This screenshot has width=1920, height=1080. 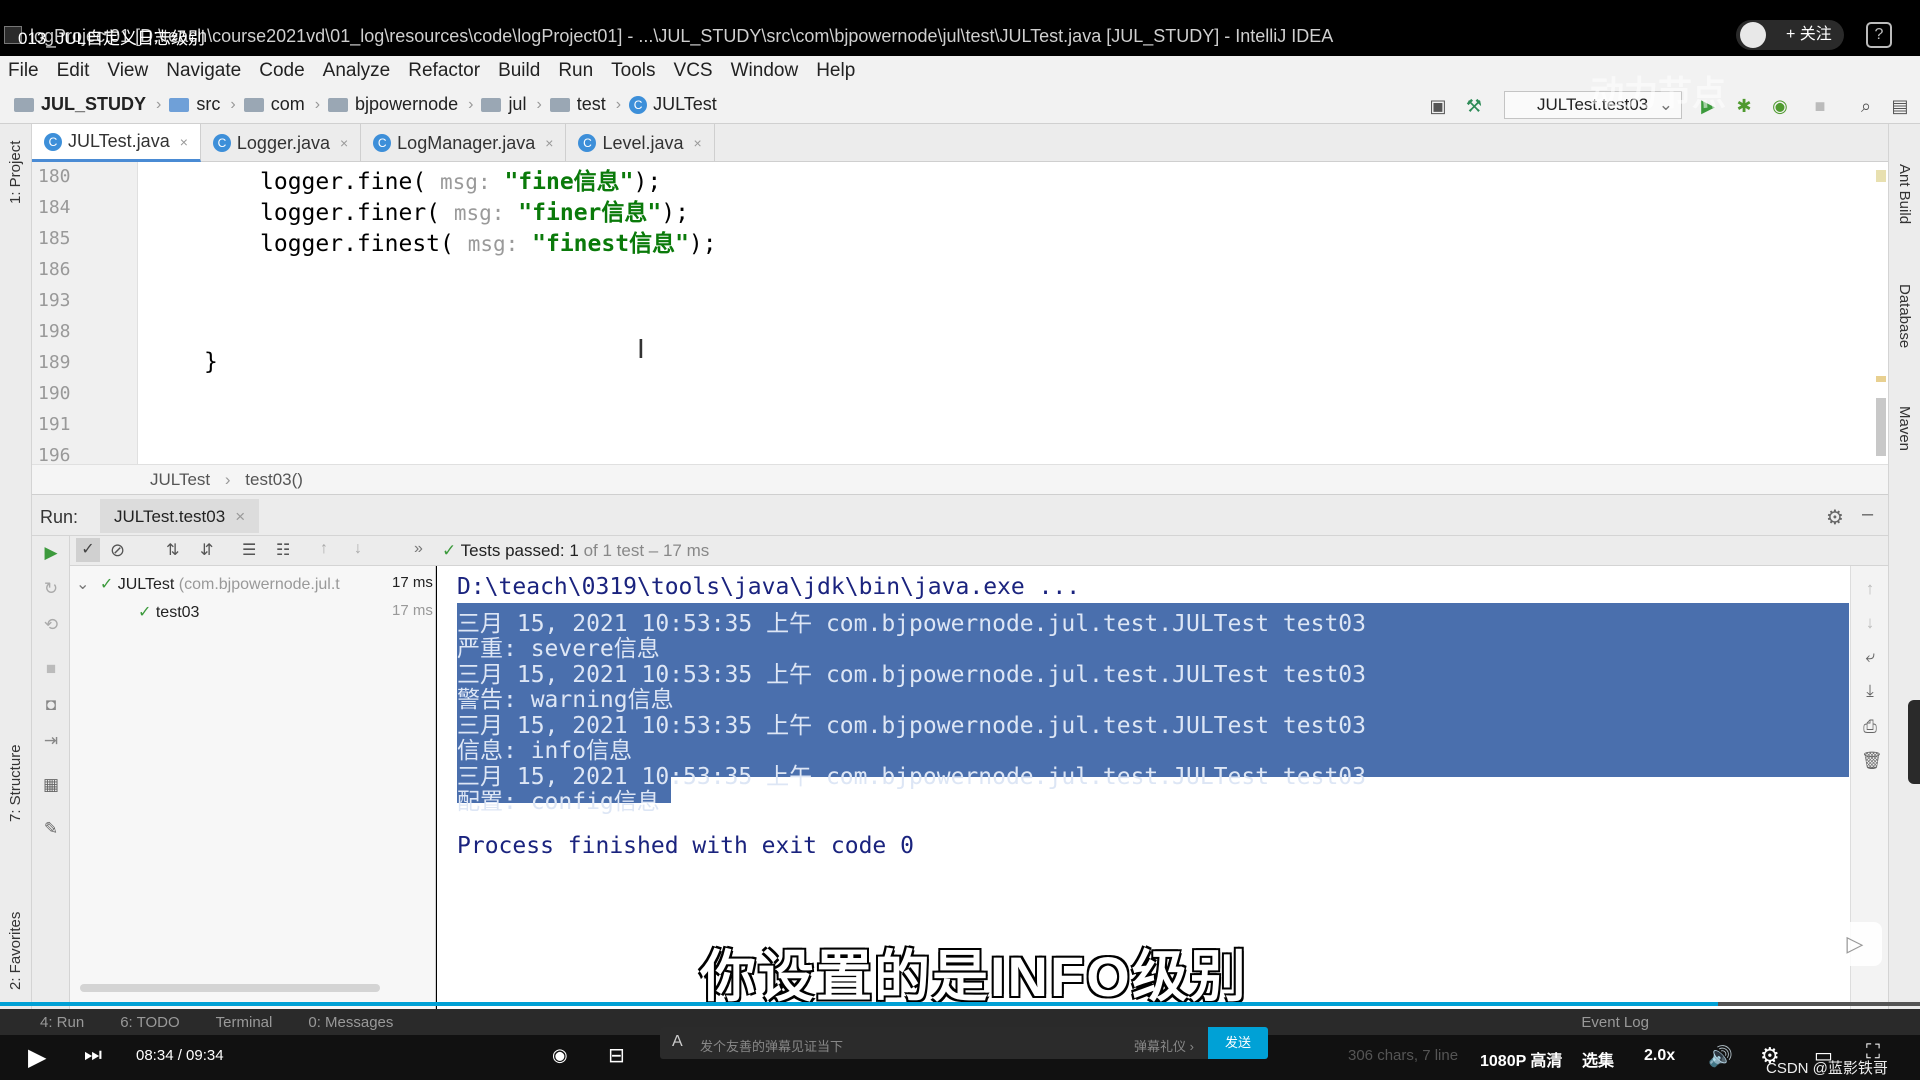 I want to click on volume-icon: 🔊, so click(x=1720, y=1056).